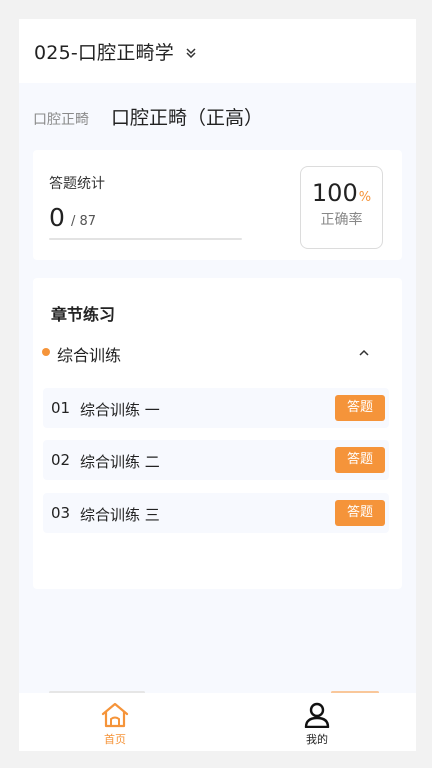 The image size is (432, 768). Describe the element at coordinates (216, 460) in the screenshot. I see `list-item: 02 综合训练 二 答题` at that location.